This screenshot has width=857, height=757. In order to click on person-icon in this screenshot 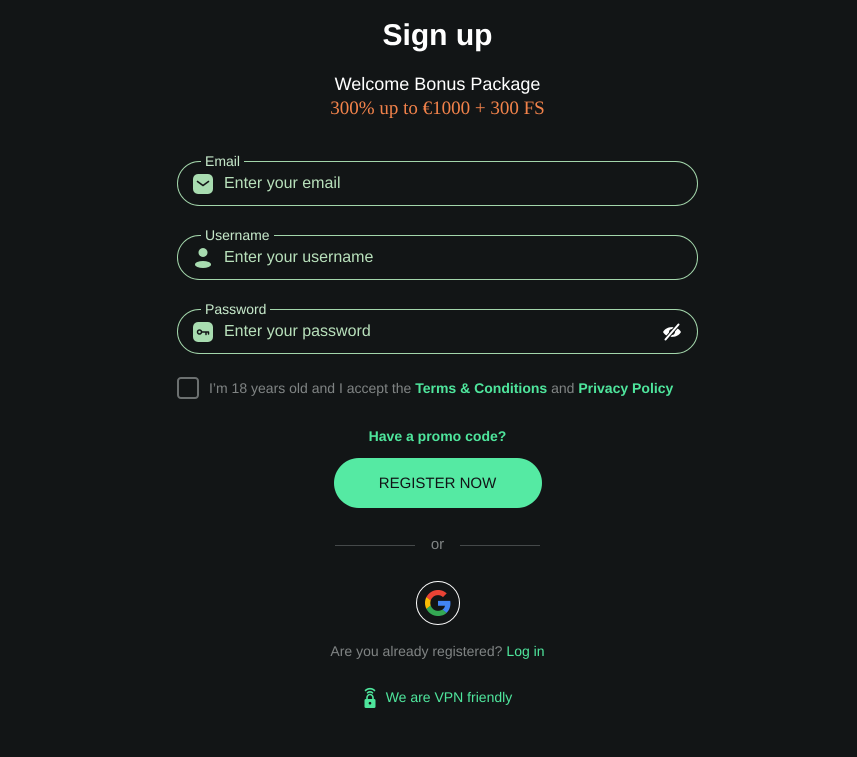, I will do `click(203, 258)`.